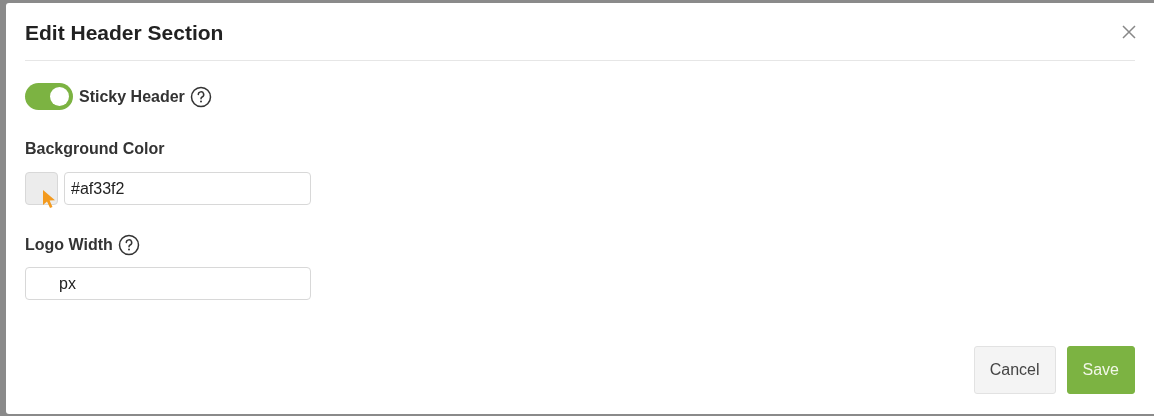 This screenshot has height=416, width=1154. I want to click on color-swatch, so click(41, 188).